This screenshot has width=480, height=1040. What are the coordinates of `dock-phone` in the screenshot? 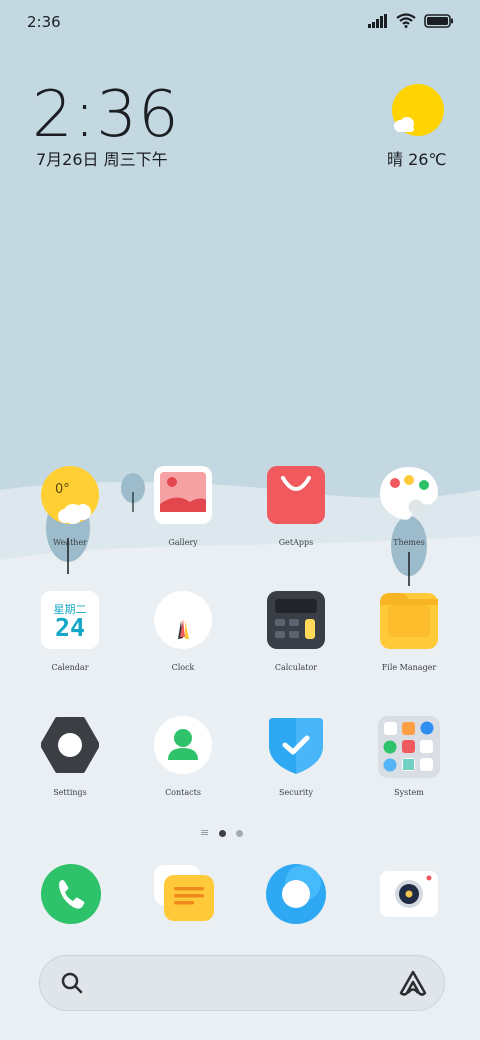 It's located at (71, 894).